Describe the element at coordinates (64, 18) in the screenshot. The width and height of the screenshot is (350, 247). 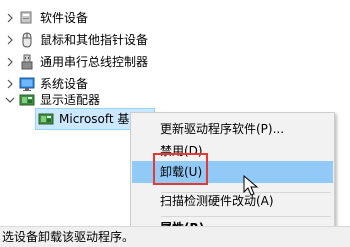
I see `tree-item-label: 软件设备` at that location.